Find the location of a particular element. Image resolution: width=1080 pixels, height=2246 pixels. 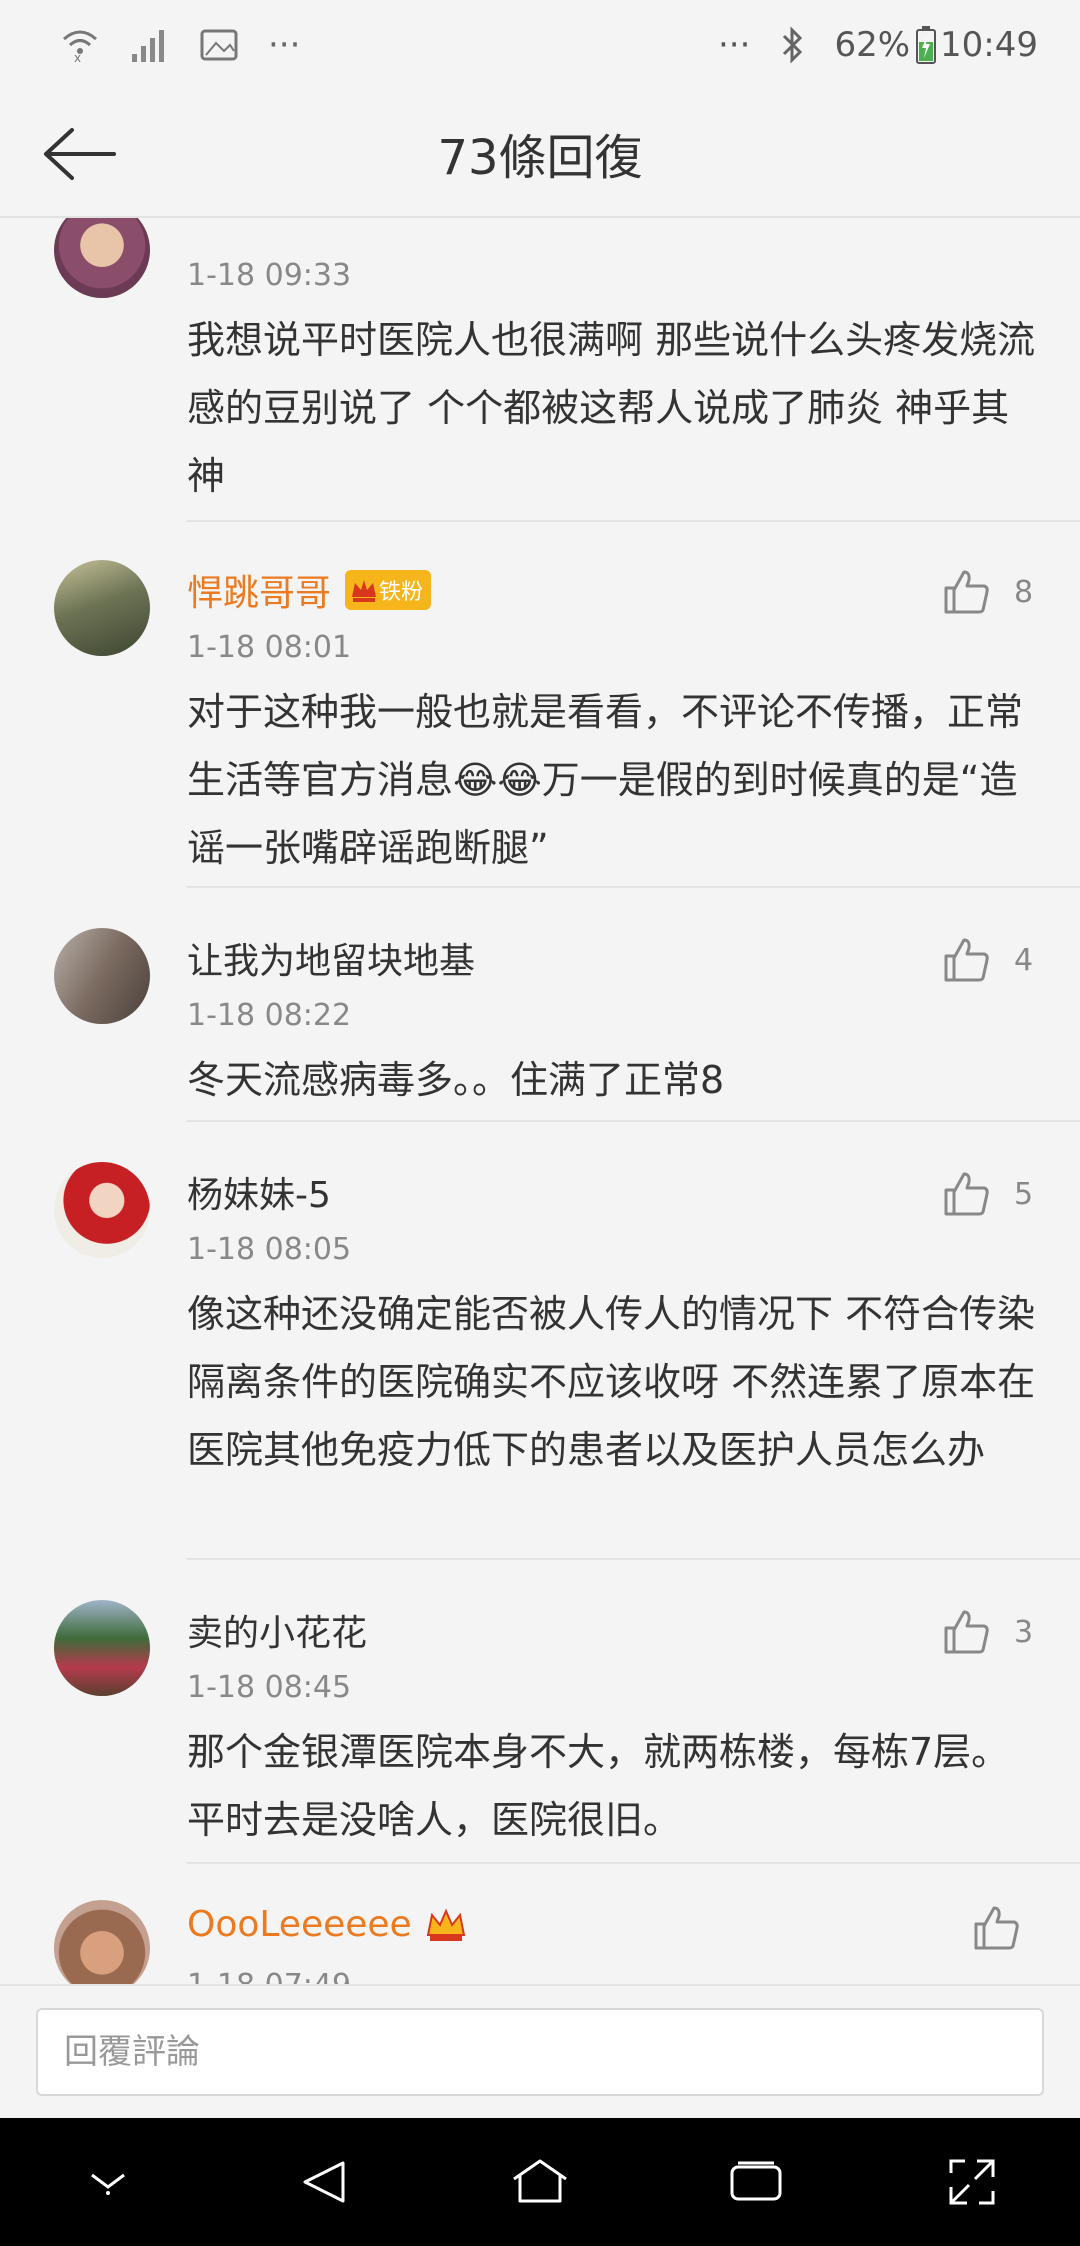

like-button is located at coordinates (996, 1928).